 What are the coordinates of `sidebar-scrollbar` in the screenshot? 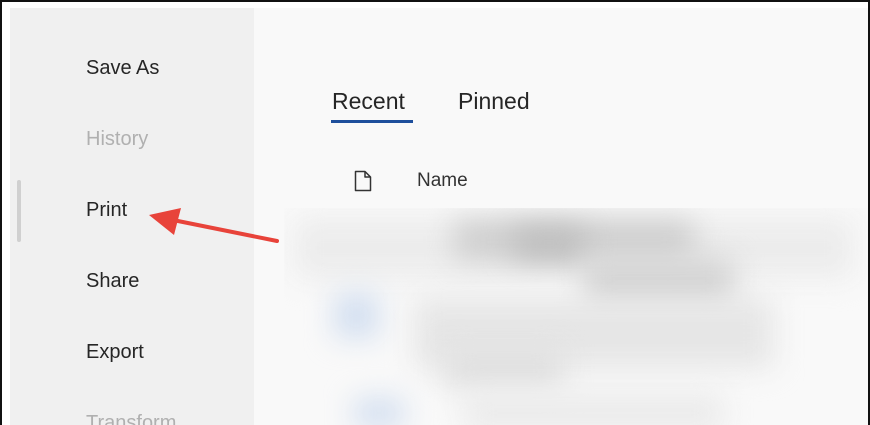 It's located at (19, 211).